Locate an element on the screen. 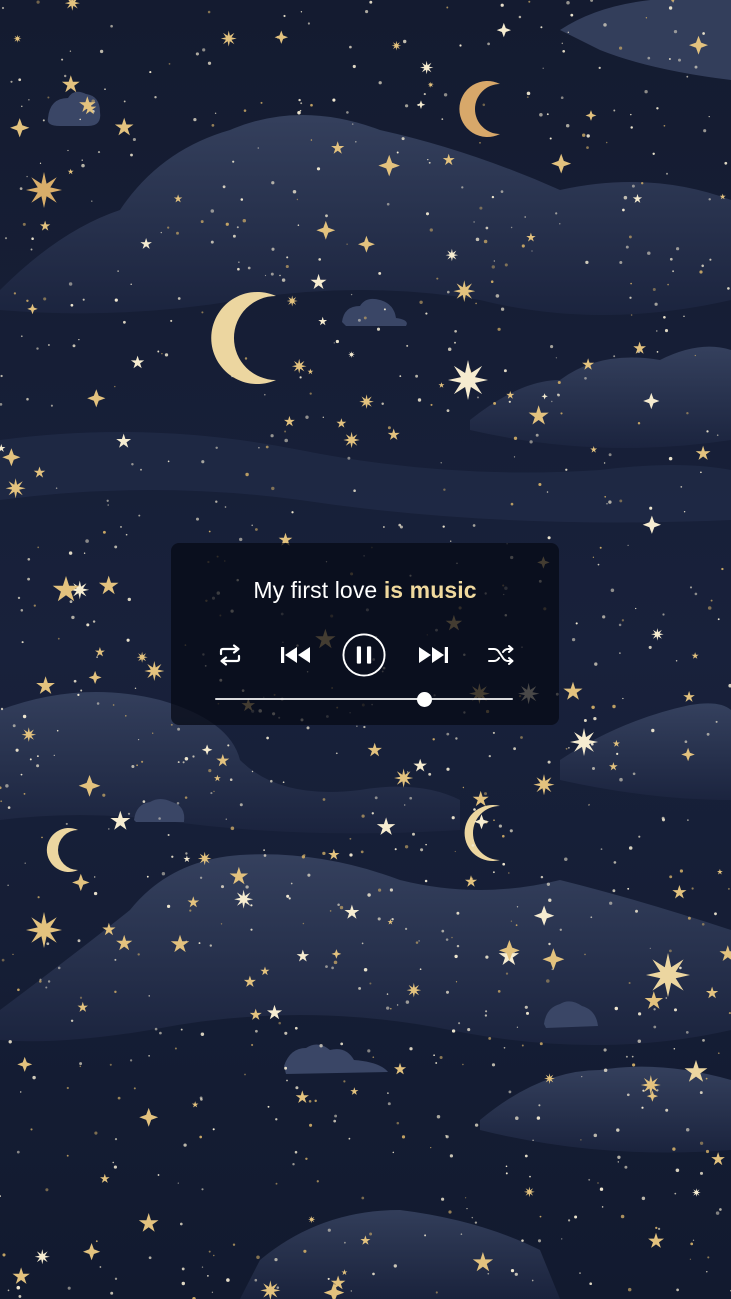 The image size is (731, 1299). next-button is located at coordinates (433, 655).